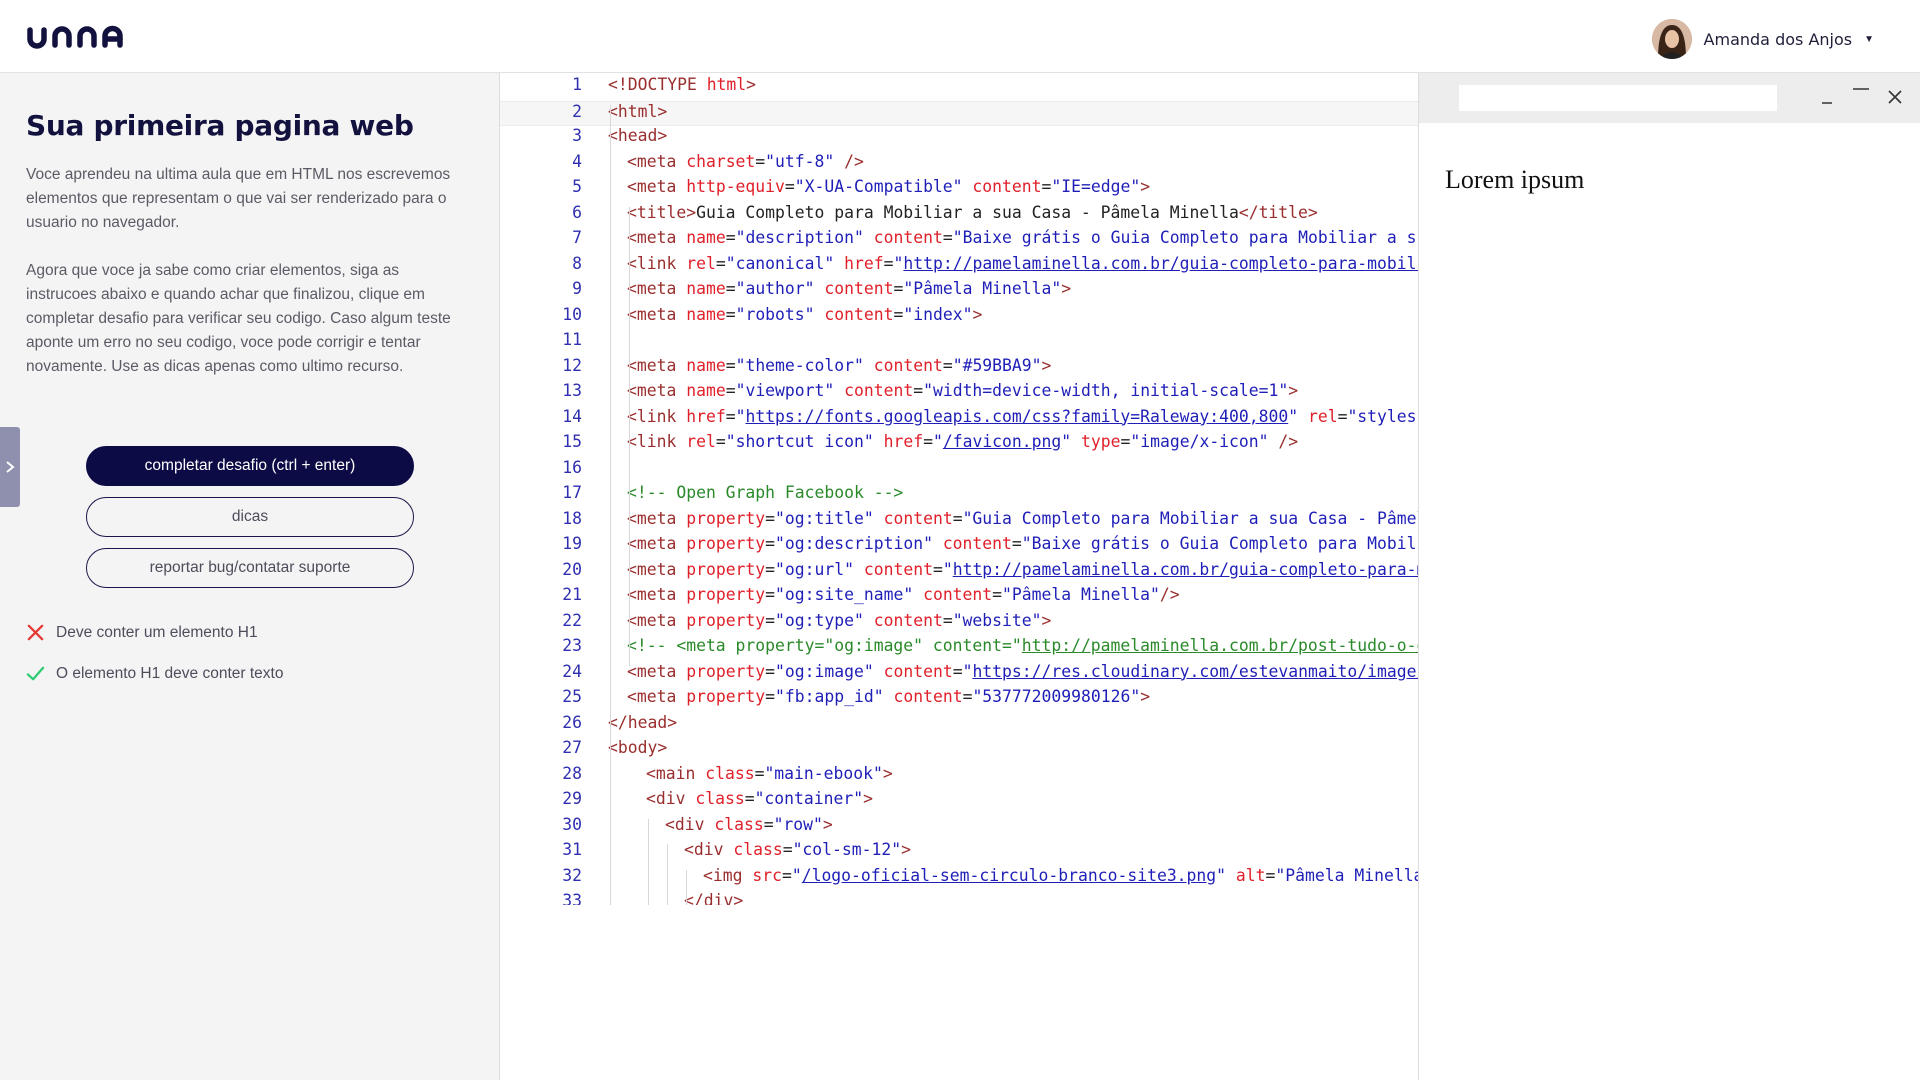  I want to click on code-line: 31 <div class="col-sm-12">, so click(959, 853).